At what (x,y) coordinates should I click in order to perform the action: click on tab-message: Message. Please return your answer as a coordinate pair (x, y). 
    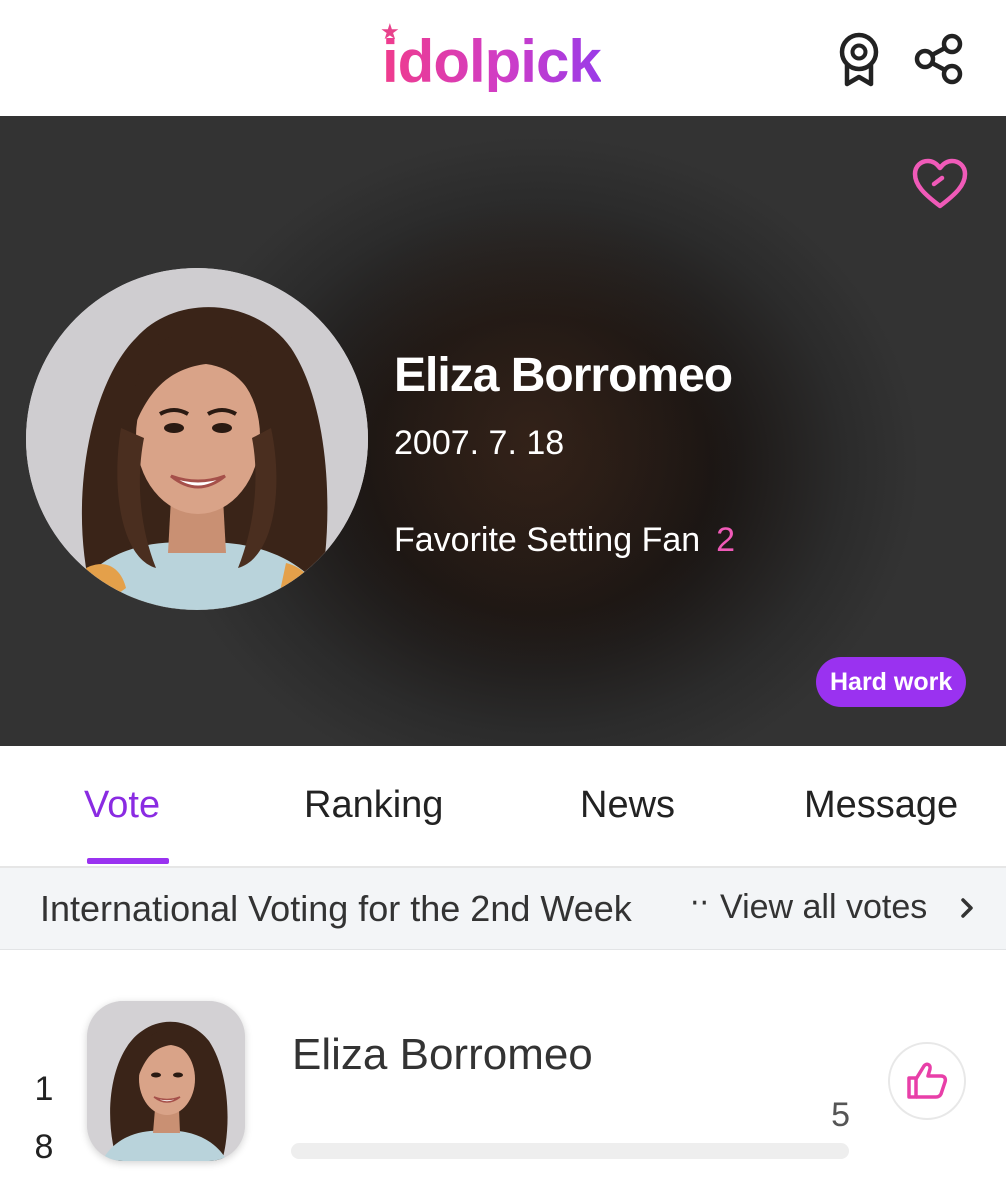
    Looking at the image, I should click on (881, 805).